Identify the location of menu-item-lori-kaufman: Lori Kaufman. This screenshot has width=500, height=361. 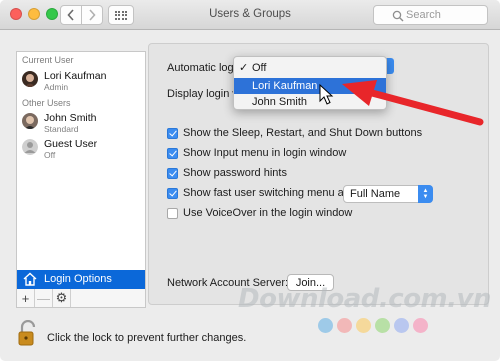
(310, 86).